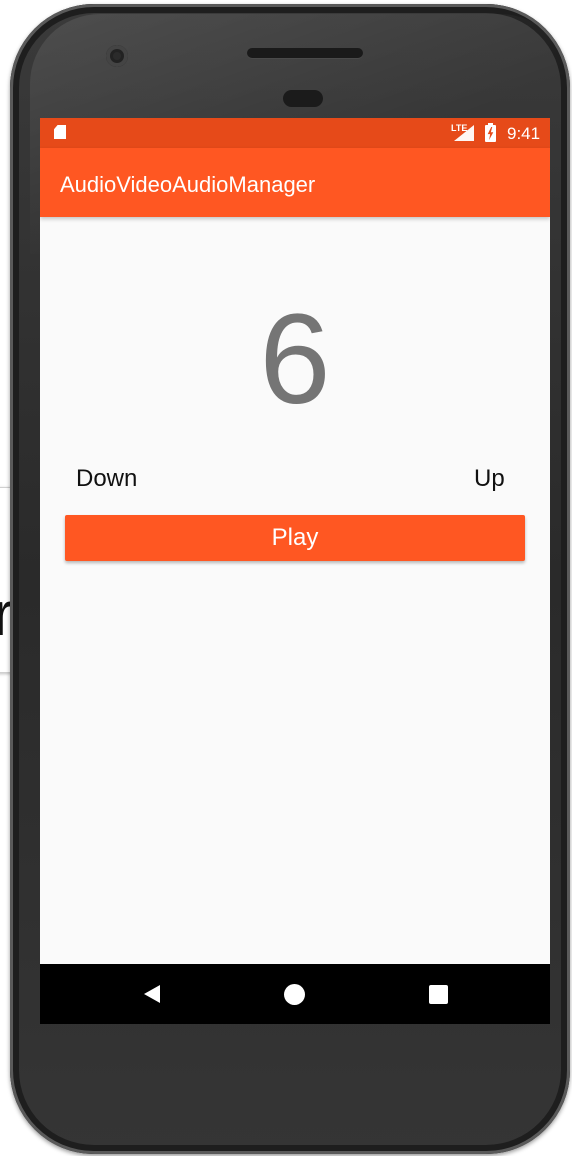  I want to click on network-type-label: LTE, so click(459, 128).